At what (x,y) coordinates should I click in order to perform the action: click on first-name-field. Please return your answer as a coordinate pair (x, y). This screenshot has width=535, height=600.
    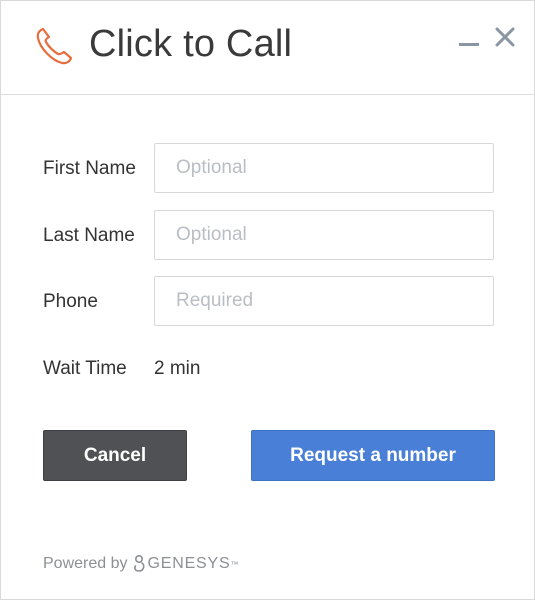
    Looking at the image, I should click on (324, 168).